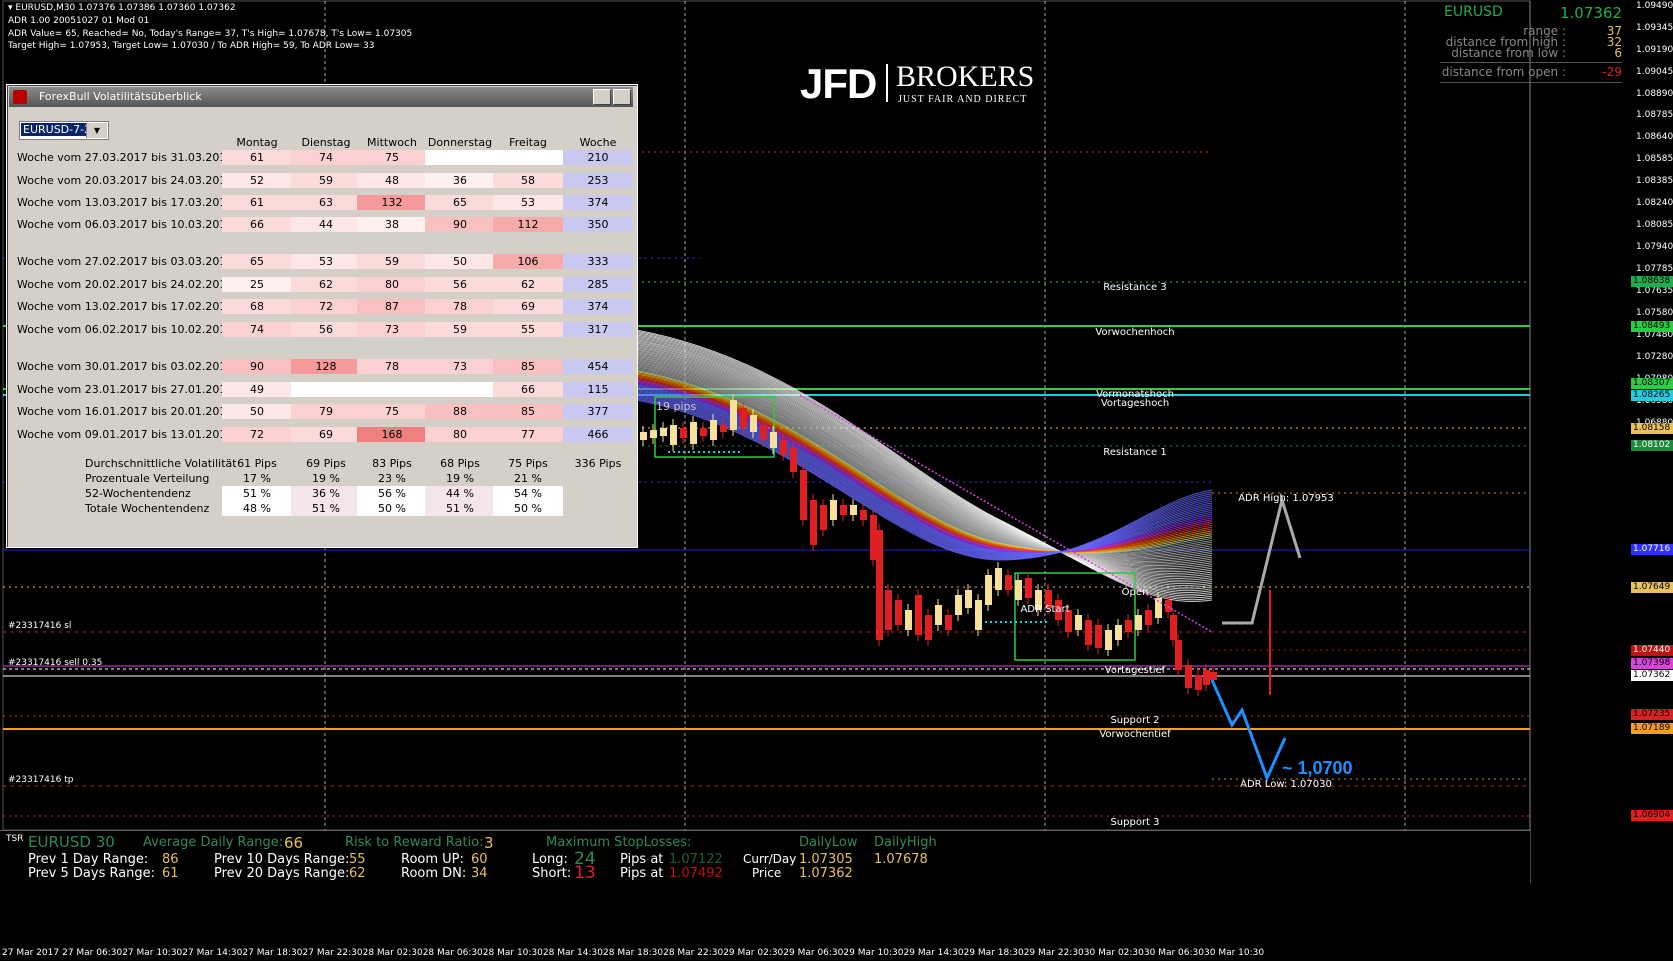 The width and height of the screenshot is (1673, 961). What do you see at coordinates (901, 859) in the screenshot?
I see `daily-high-value: 1.07678` at bounding box center [901, 859].